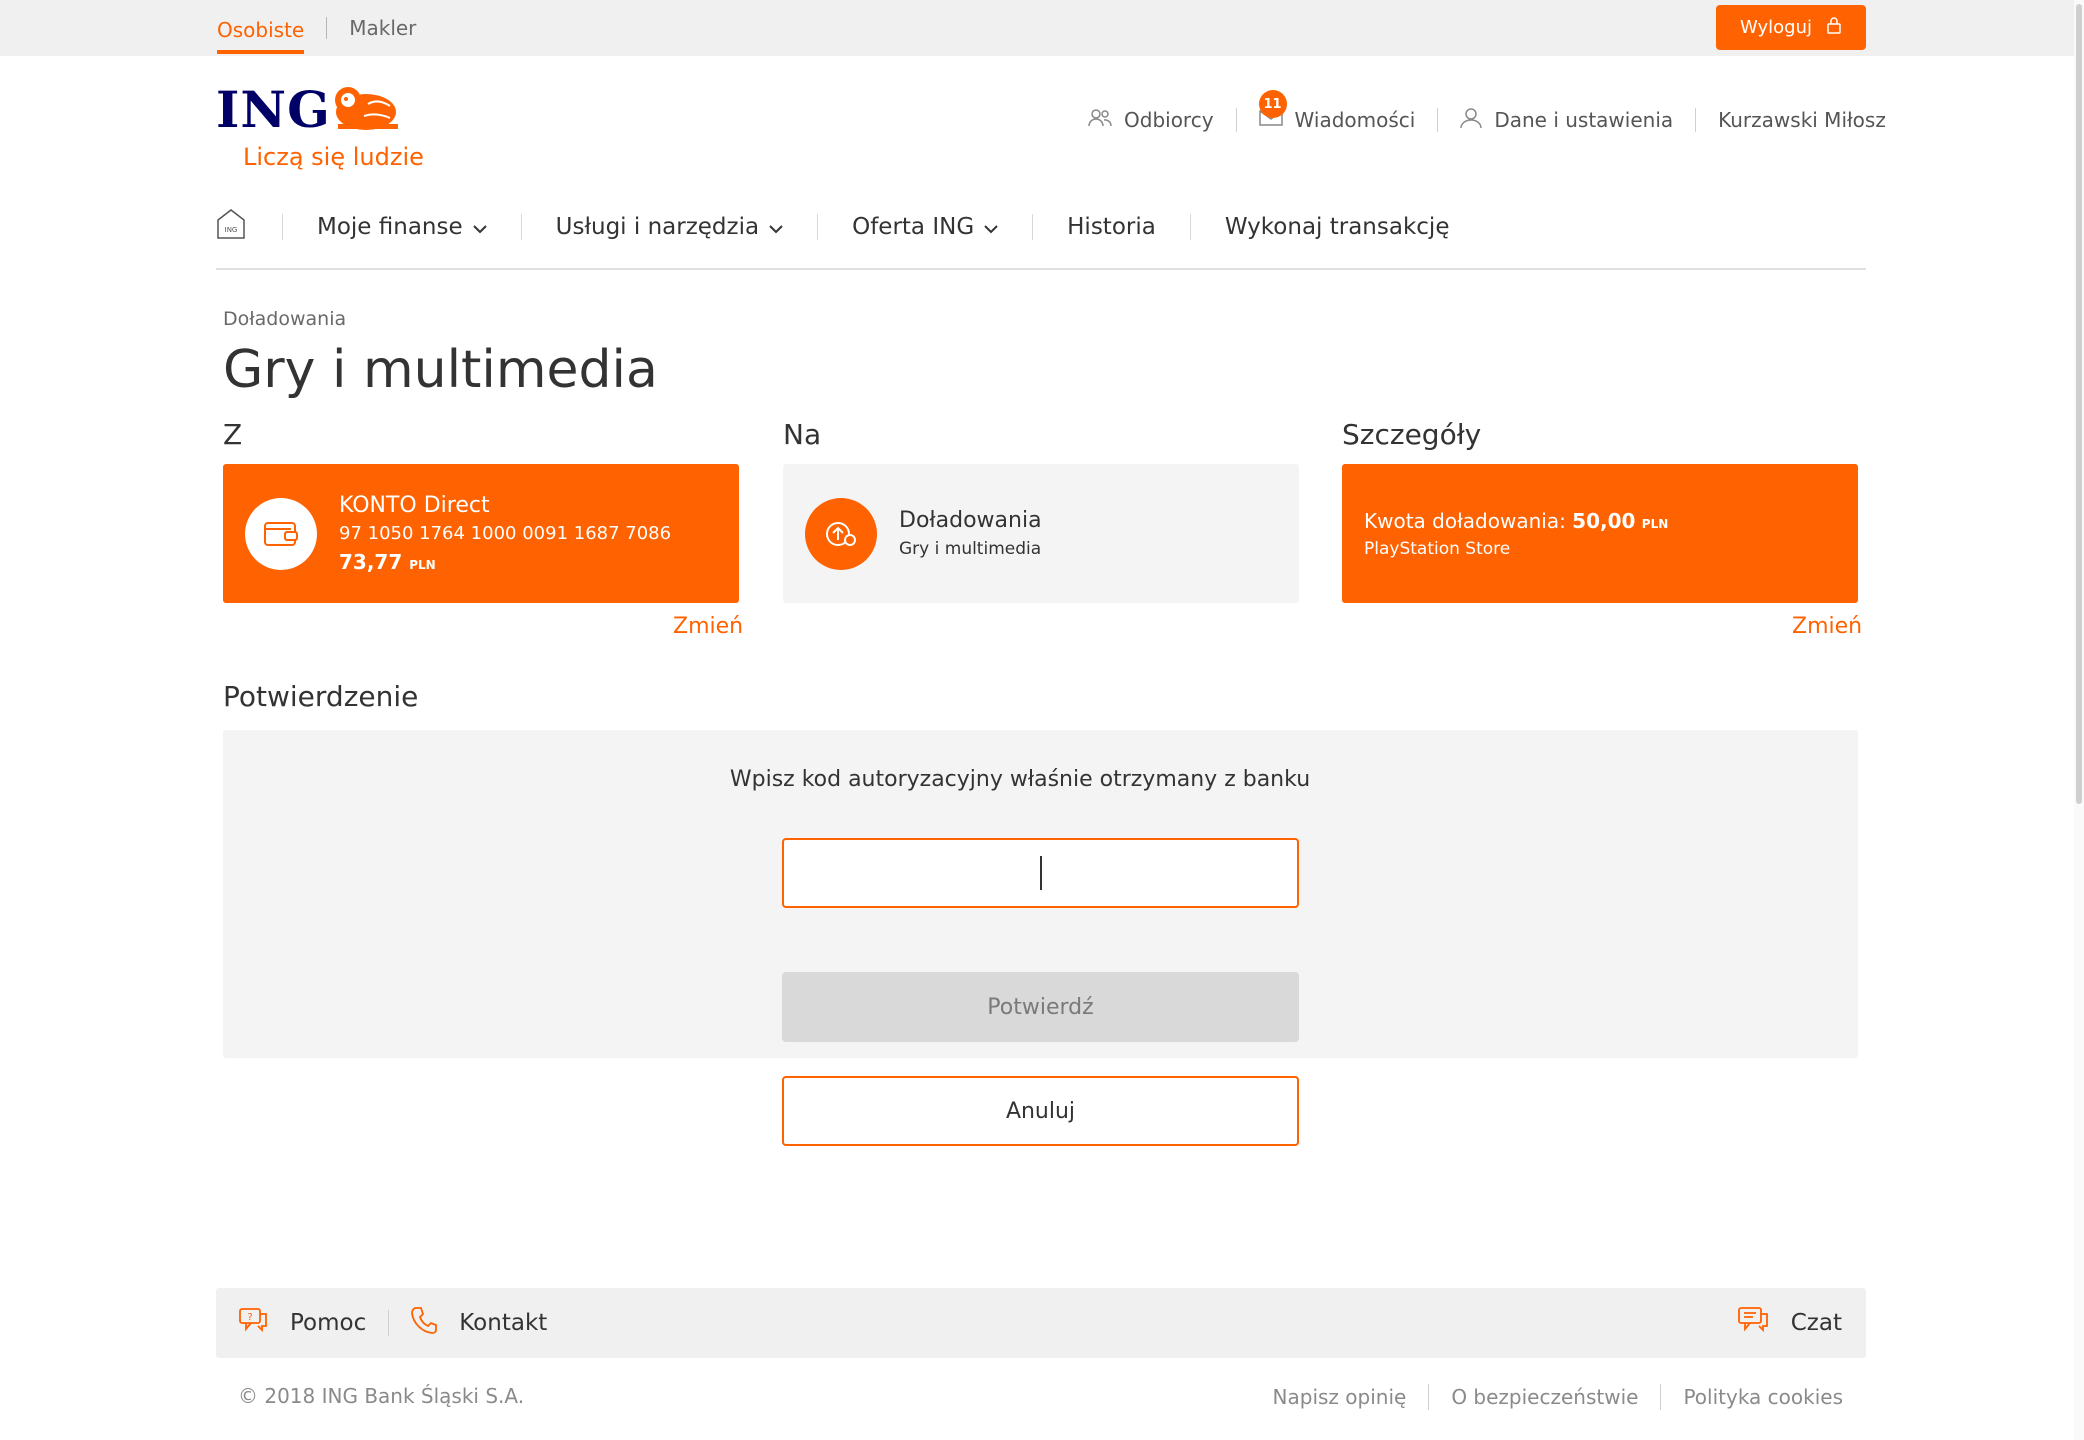 The height and width of the screenshot is (1440, 2084). I want to click on details-label: Szczegóły, so click(1412, 434).